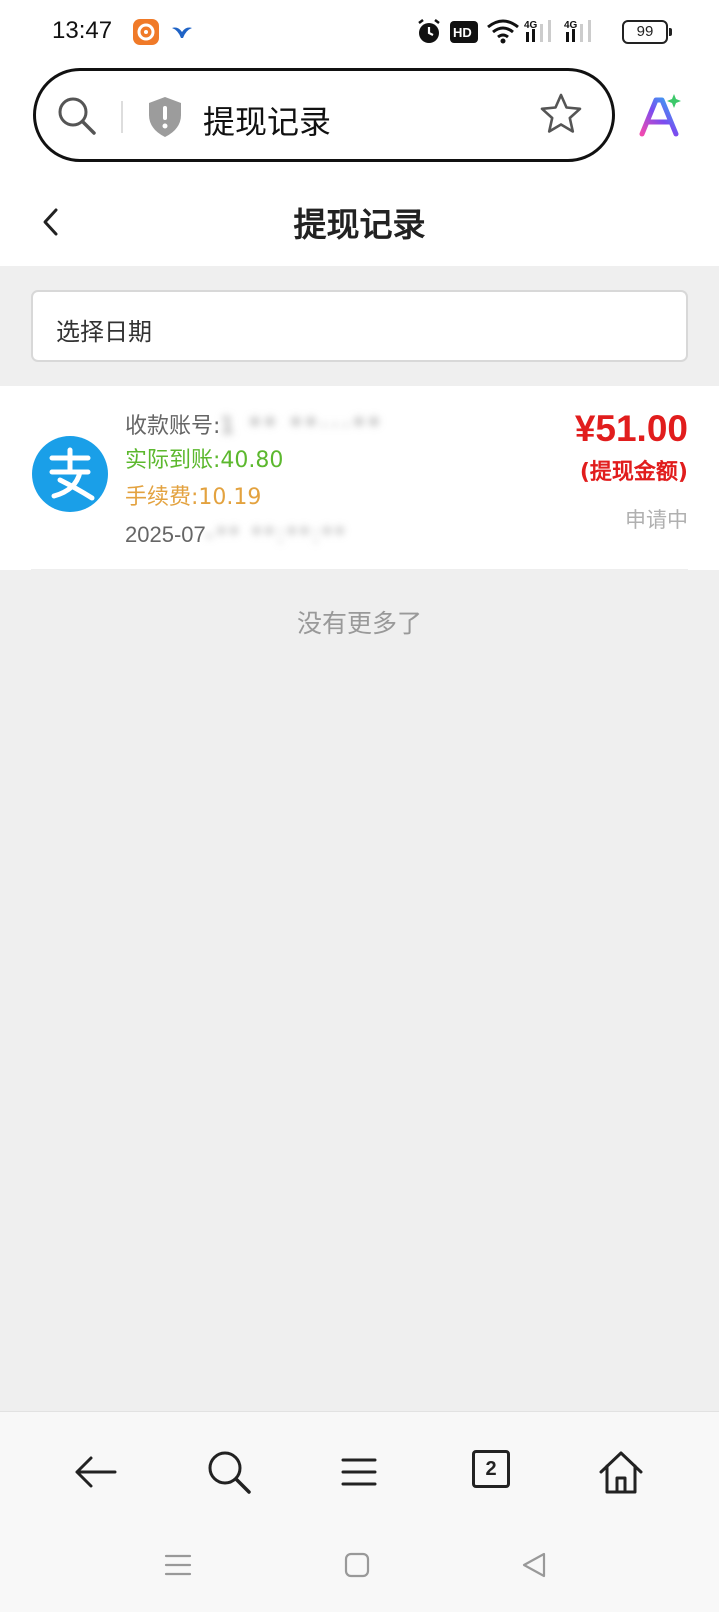 The image size is (719, 1612). I want to click on address-divider, so click(122, 117).